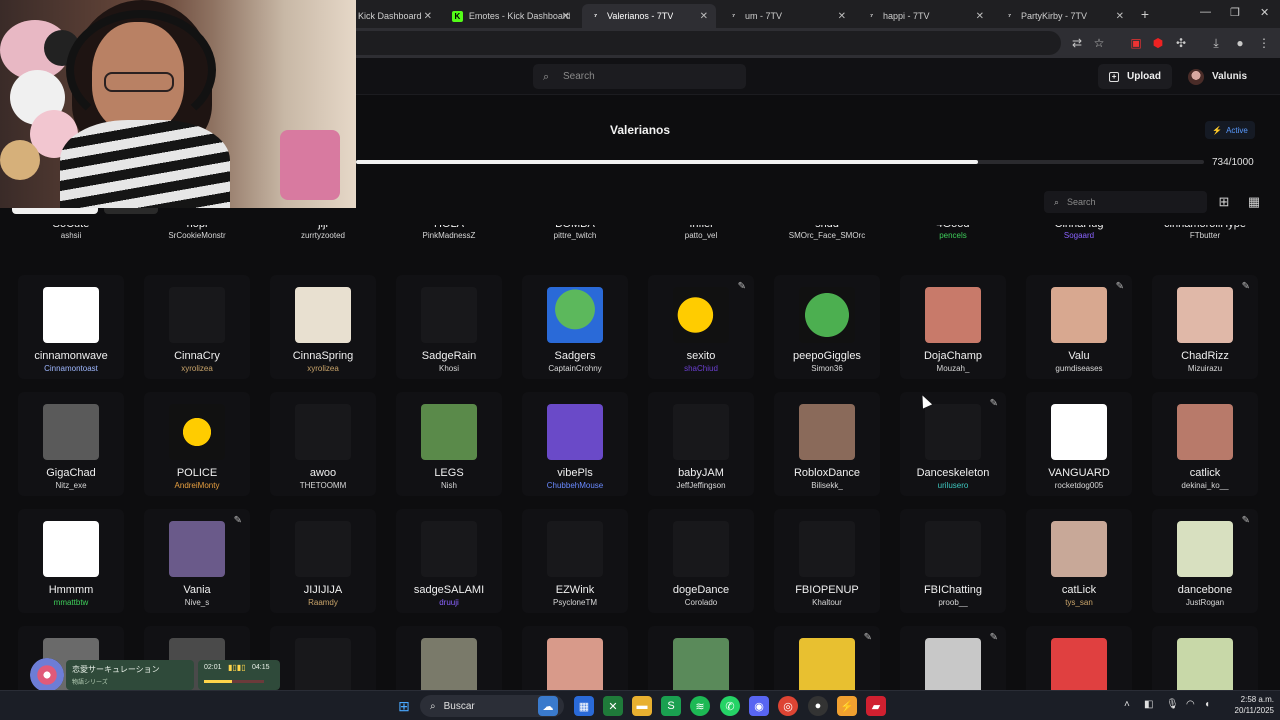  Describe the element at coordinates (1250, 705) in the screenshot. I see `system-clock: 2:58 a.m. 20/11/2025` at that location.